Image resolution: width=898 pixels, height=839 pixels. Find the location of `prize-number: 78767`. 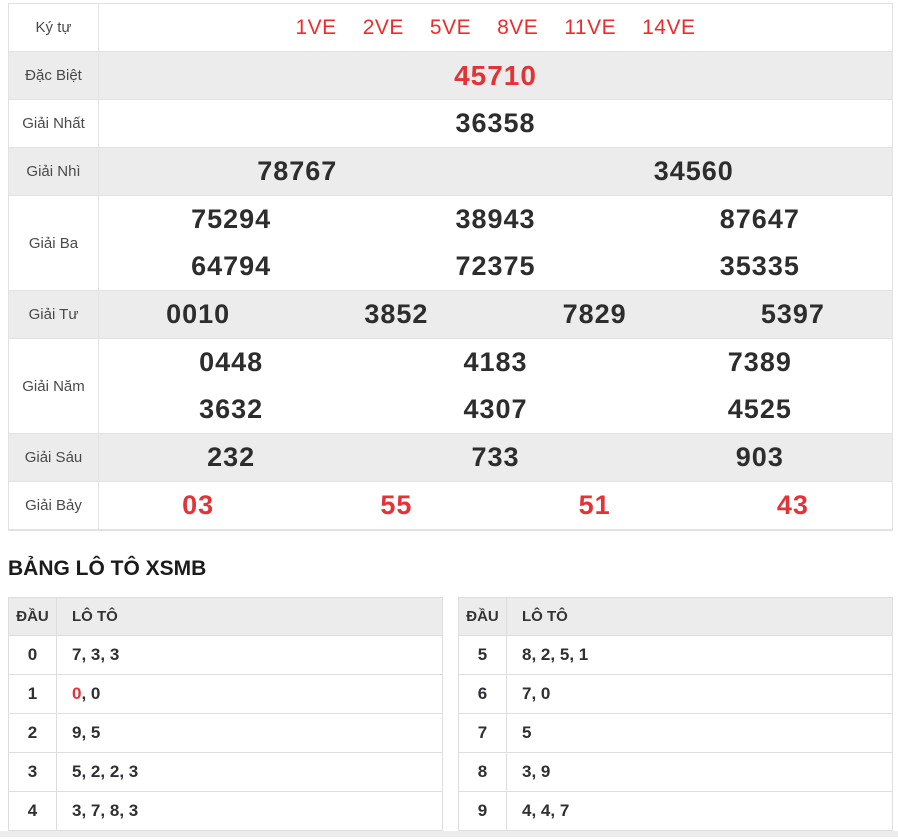

prize-number: 78767 is located at coordinates (297, 171).